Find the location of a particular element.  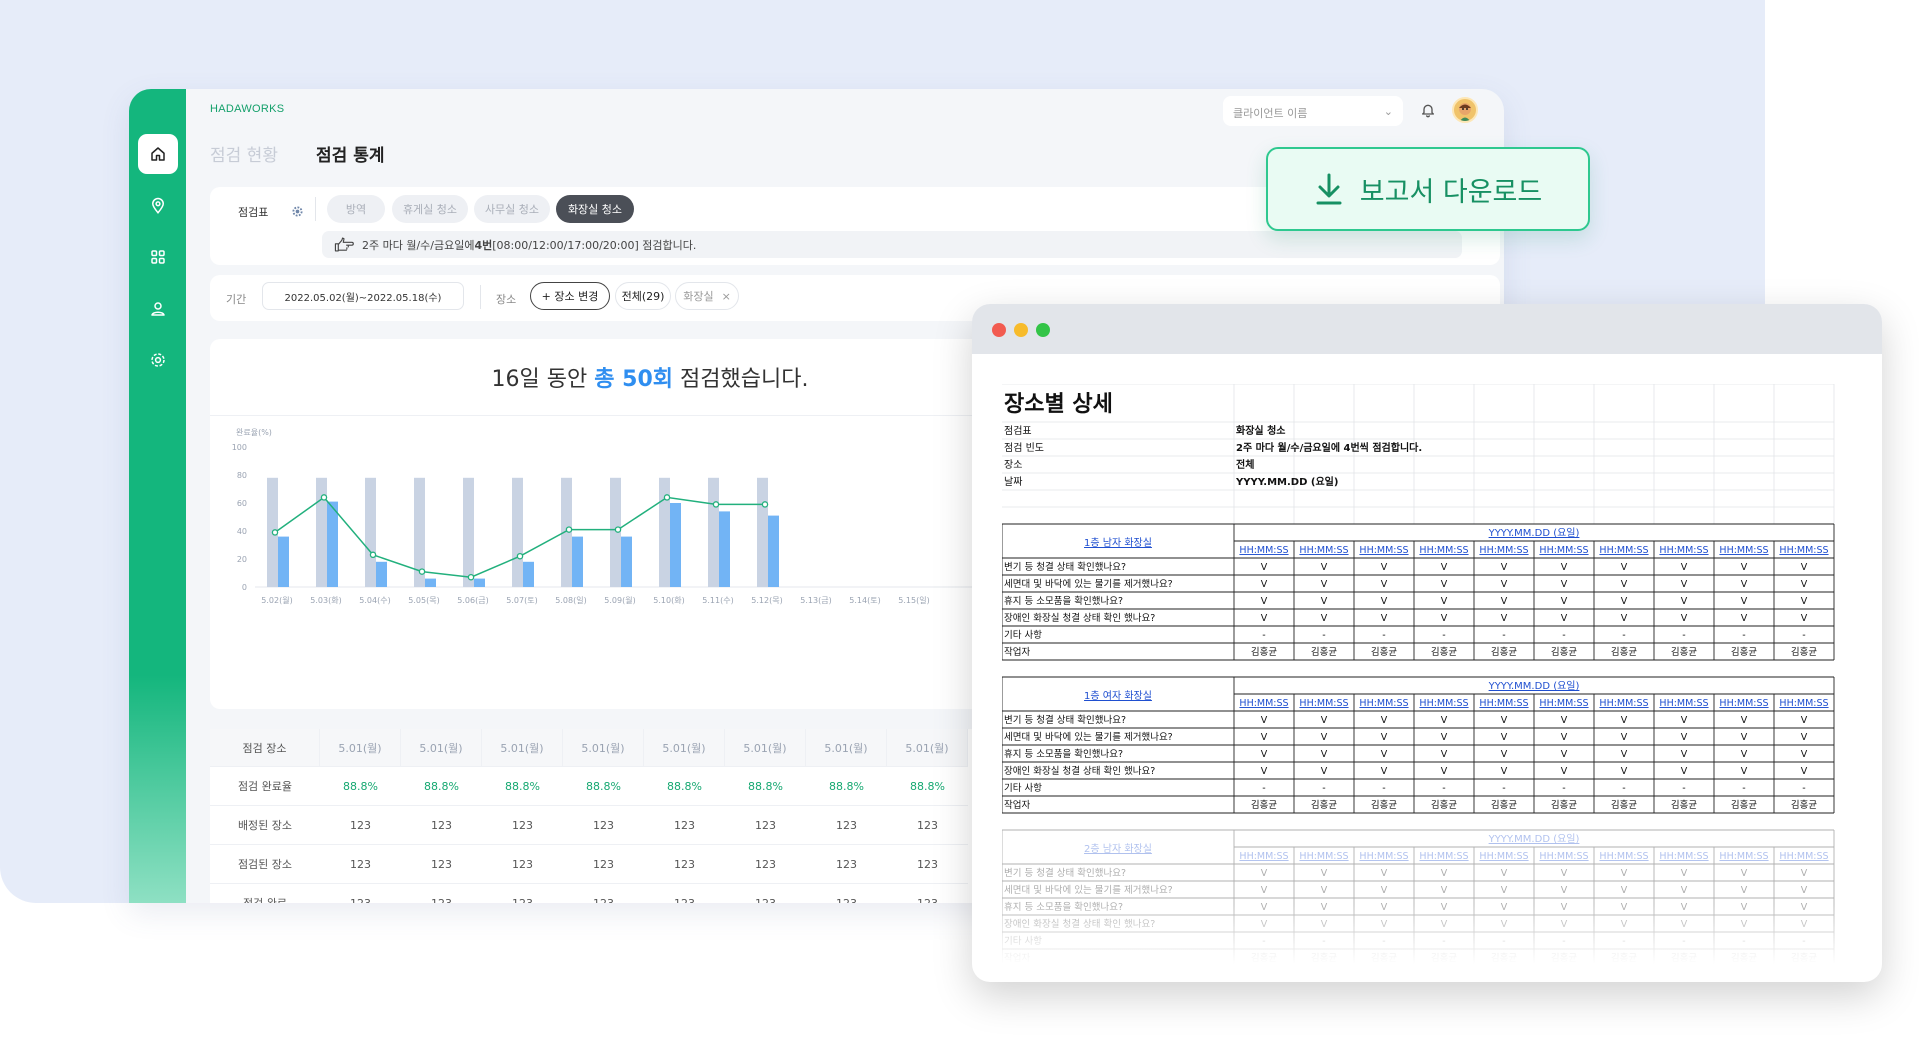

sidebar-item-user is located at coordinates (158, 309).